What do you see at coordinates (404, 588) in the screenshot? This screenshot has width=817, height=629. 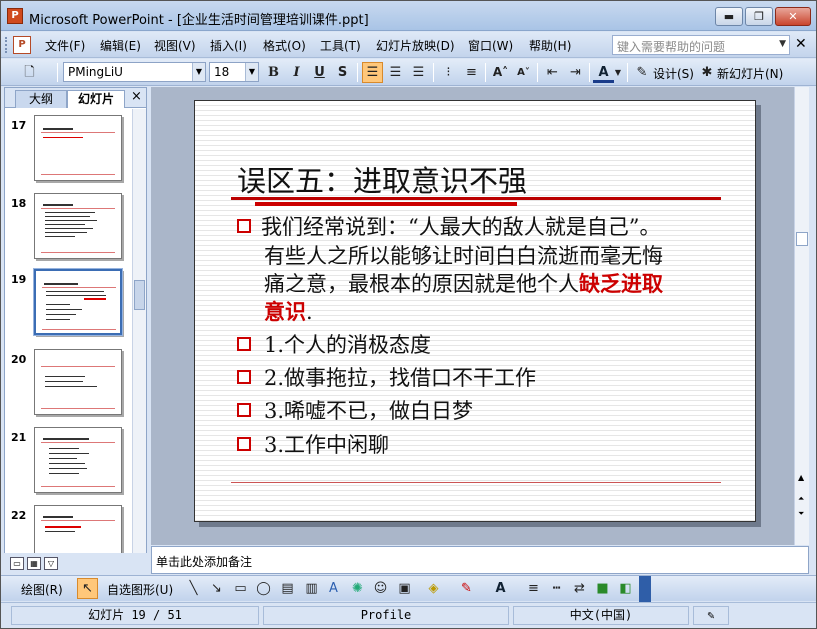 I see `picture-icon: ▣` at bounding box center [404, 588].